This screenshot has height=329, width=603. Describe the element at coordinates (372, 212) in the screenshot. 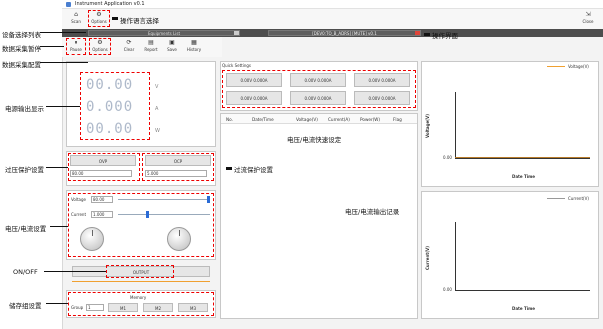

I see `annotation-vi-log: 电压/电流输出记录` at that location.